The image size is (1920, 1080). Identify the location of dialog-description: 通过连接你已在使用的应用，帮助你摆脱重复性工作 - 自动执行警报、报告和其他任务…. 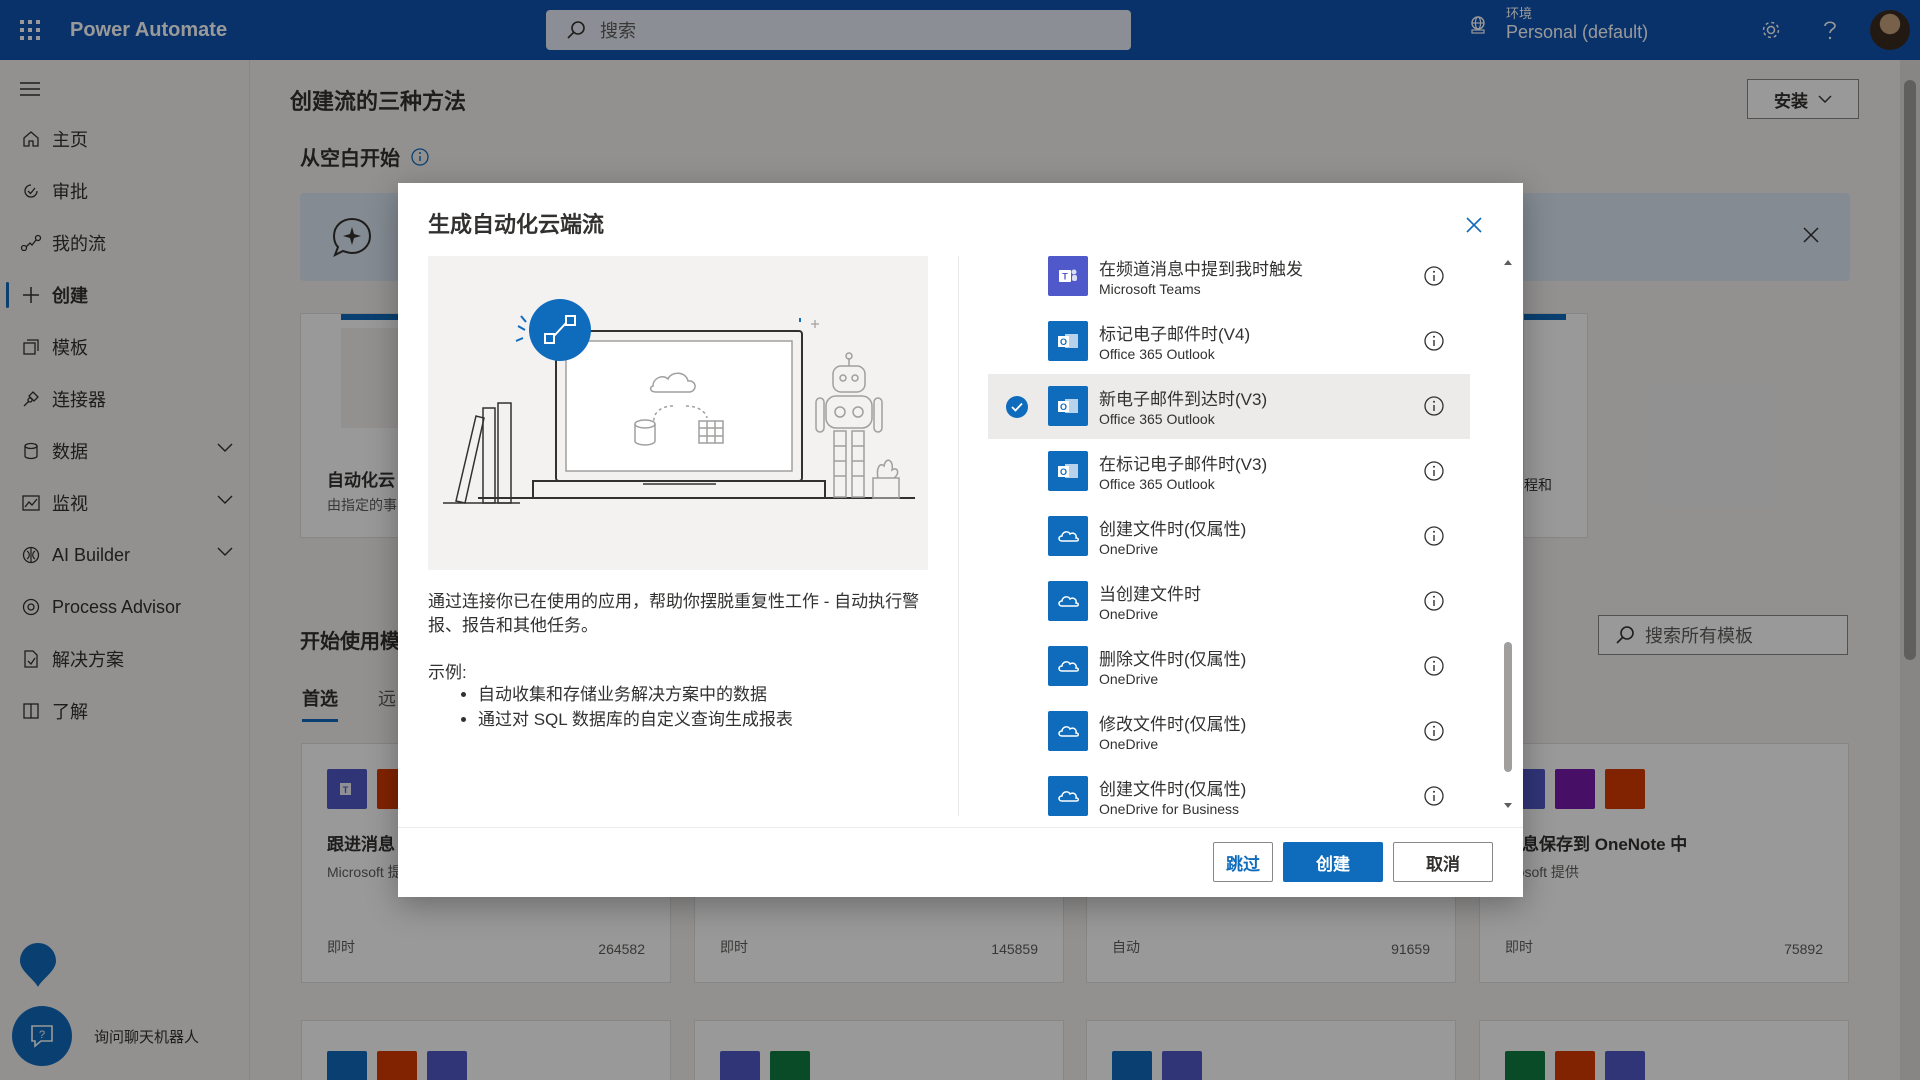
(674, 613).